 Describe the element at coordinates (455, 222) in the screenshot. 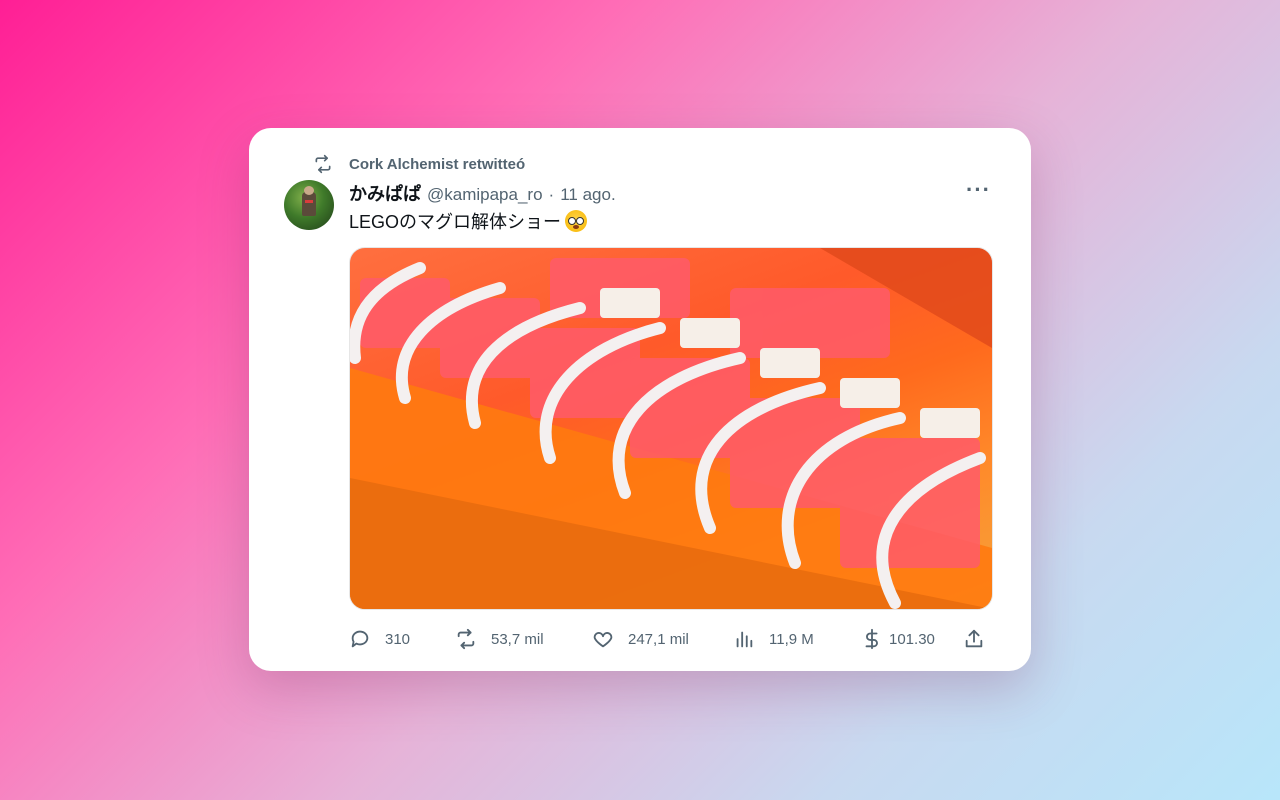

I see `tweet-body: LEGOのマグロ解体ショー` at that location.